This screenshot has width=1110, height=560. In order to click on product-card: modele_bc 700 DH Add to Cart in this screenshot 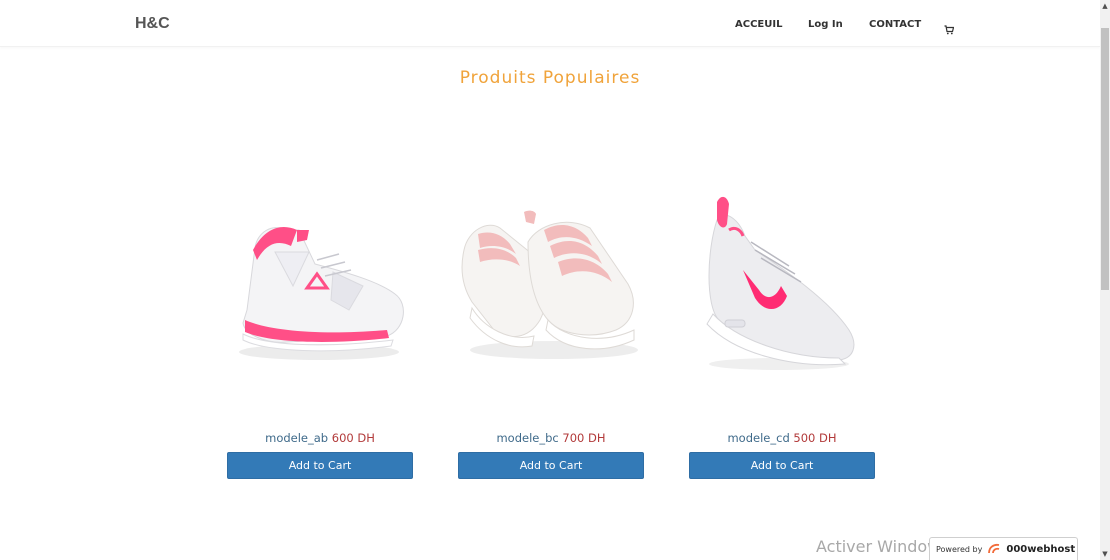, I will do `click(551, 334)`.